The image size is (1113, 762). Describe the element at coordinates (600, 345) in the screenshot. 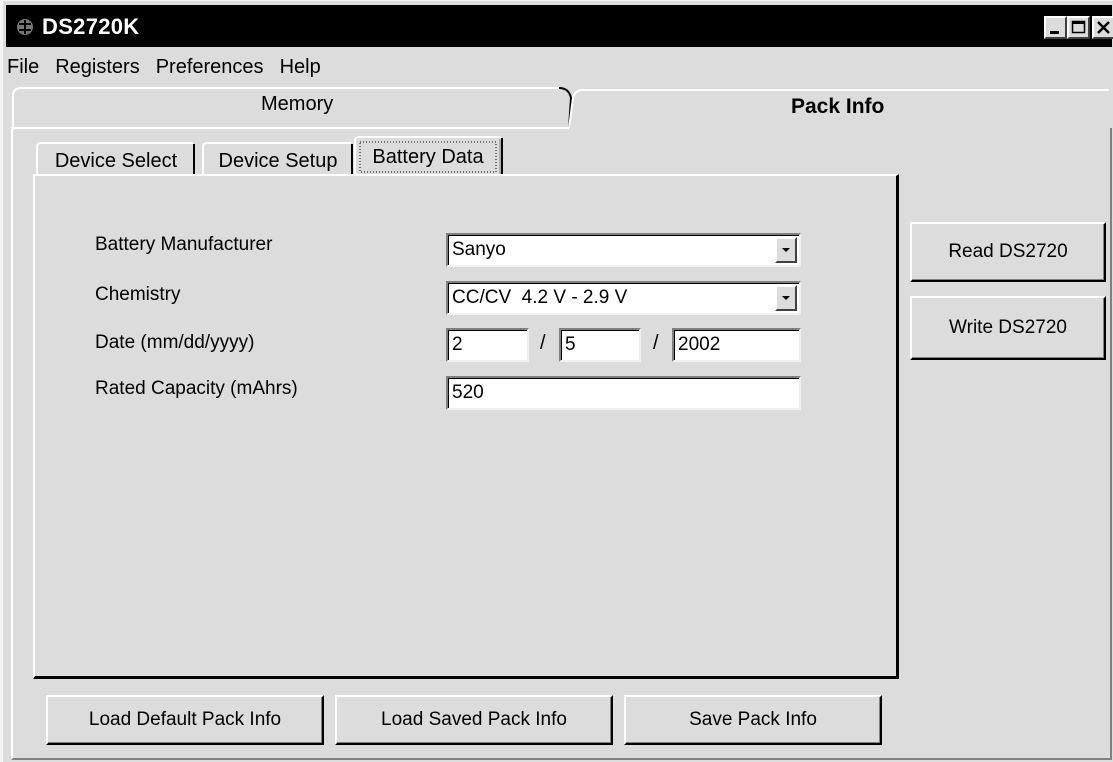

I see `date-day-input: 5` at that location.